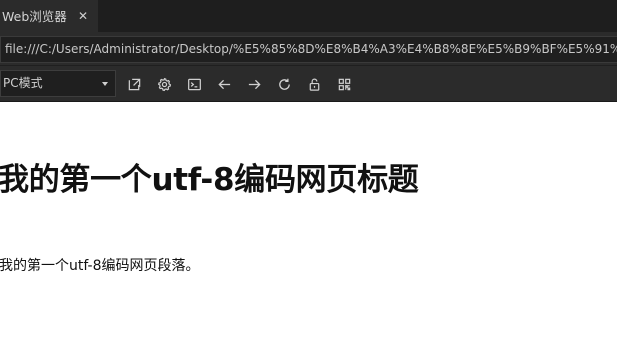  I want to click on terminal-icon, so click(194, 84).